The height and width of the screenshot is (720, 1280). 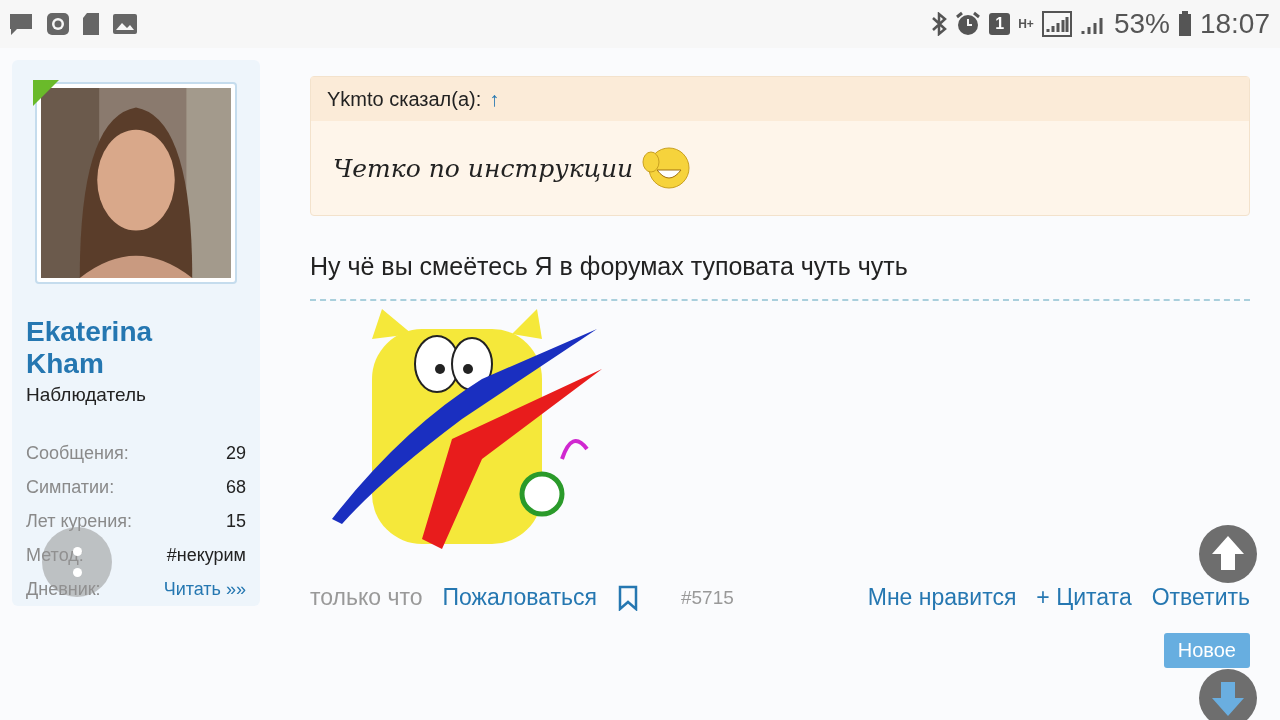 I want to click on bookmark-icon, so click(x=627, y=597).